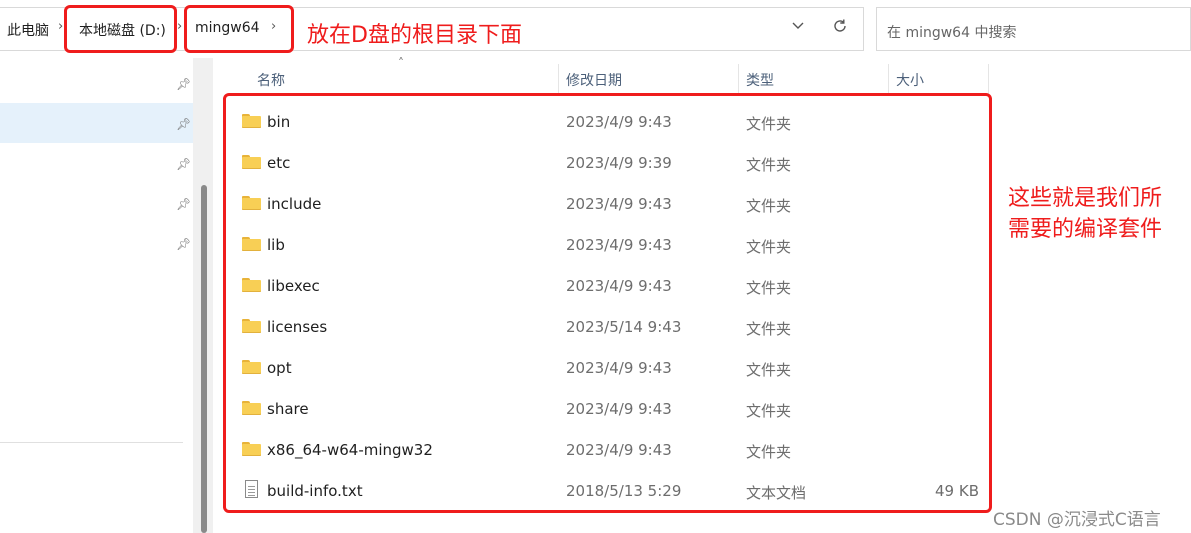 This screenshot has height=533, width=1191. Describe the element at coordinates (910, 80) in the screenshot. I see `column-header-size: 大小` at that location.